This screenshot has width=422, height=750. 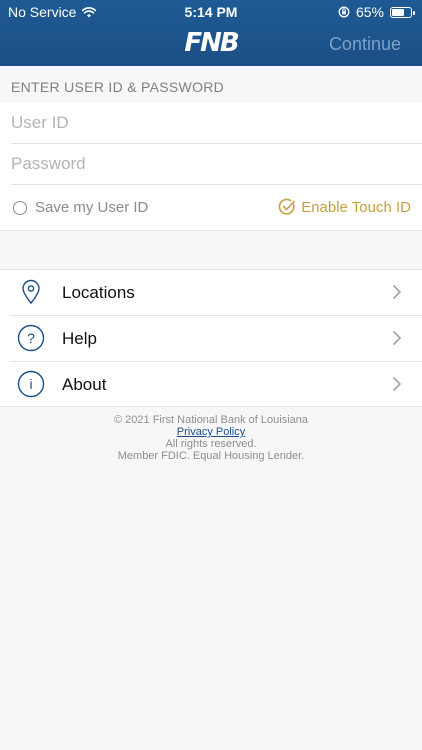 What do you see at coordinates (286, 206) in the screenshot?
I see `check-circle-icon` at bounding box center [286, 206].